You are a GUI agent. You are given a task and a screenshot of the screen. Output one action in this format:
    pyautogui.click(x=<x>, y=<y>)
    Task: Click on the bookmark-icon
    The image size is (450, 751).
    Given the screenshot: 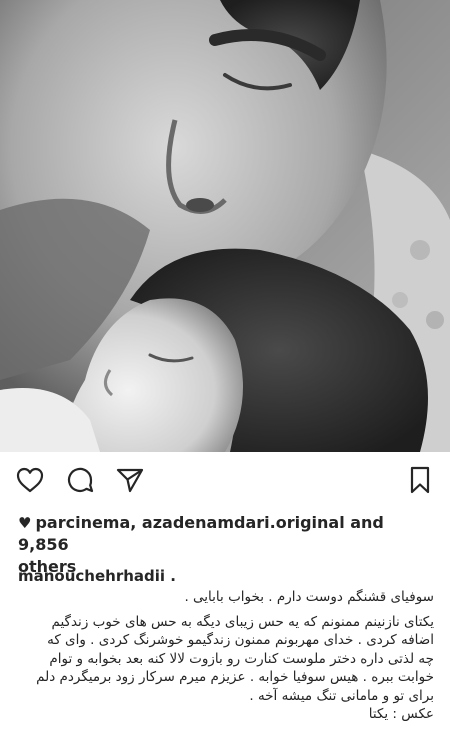 What is the action you would take?
    pyautogui.click(x=420, y=480)
    